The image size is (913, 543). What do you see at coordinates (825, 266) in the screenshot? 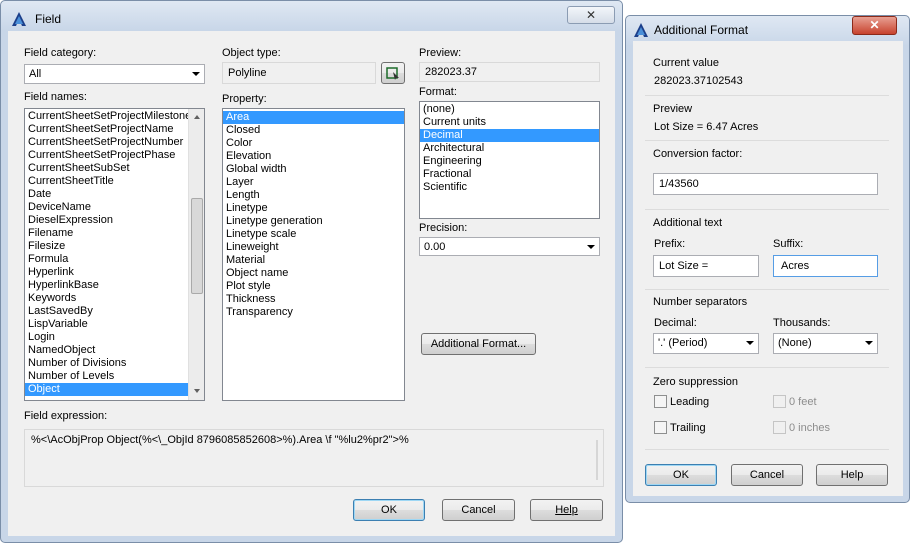
I see `suffix-input: Acres` at bounding box center [825, 266].